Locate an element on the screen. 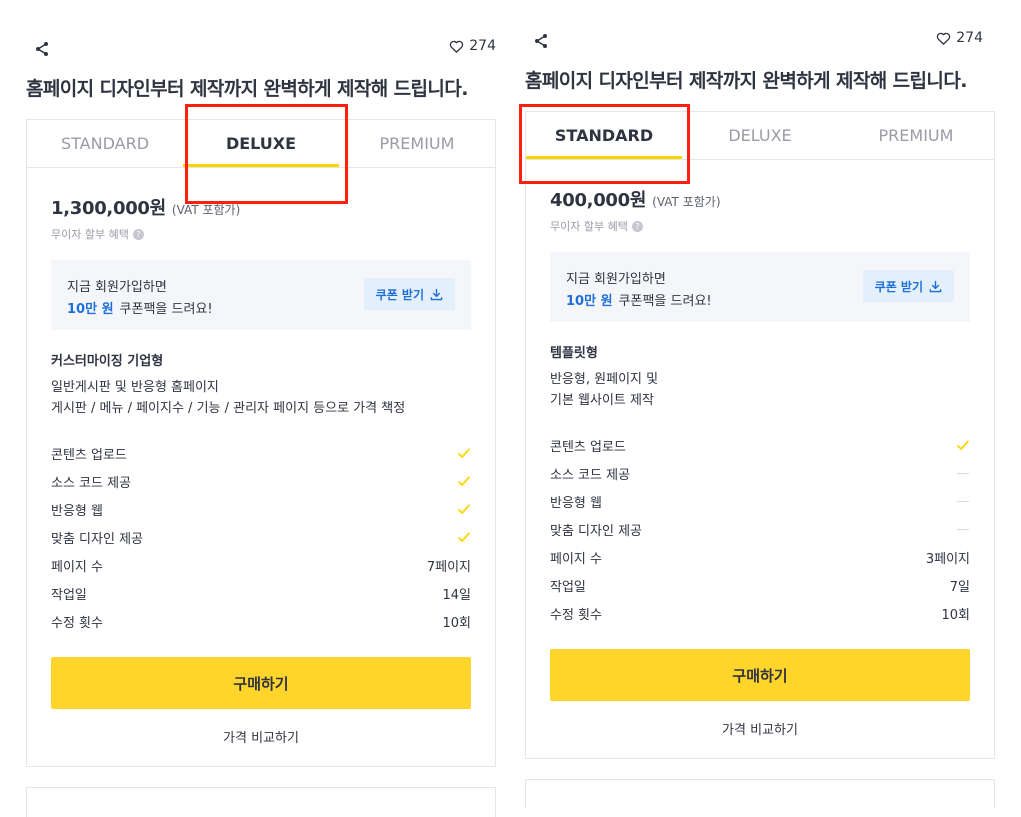 This screenshot has height=817, width=1021. price-row: 400,000원 (VAT 포함가) is located at coordinates (760, 199).